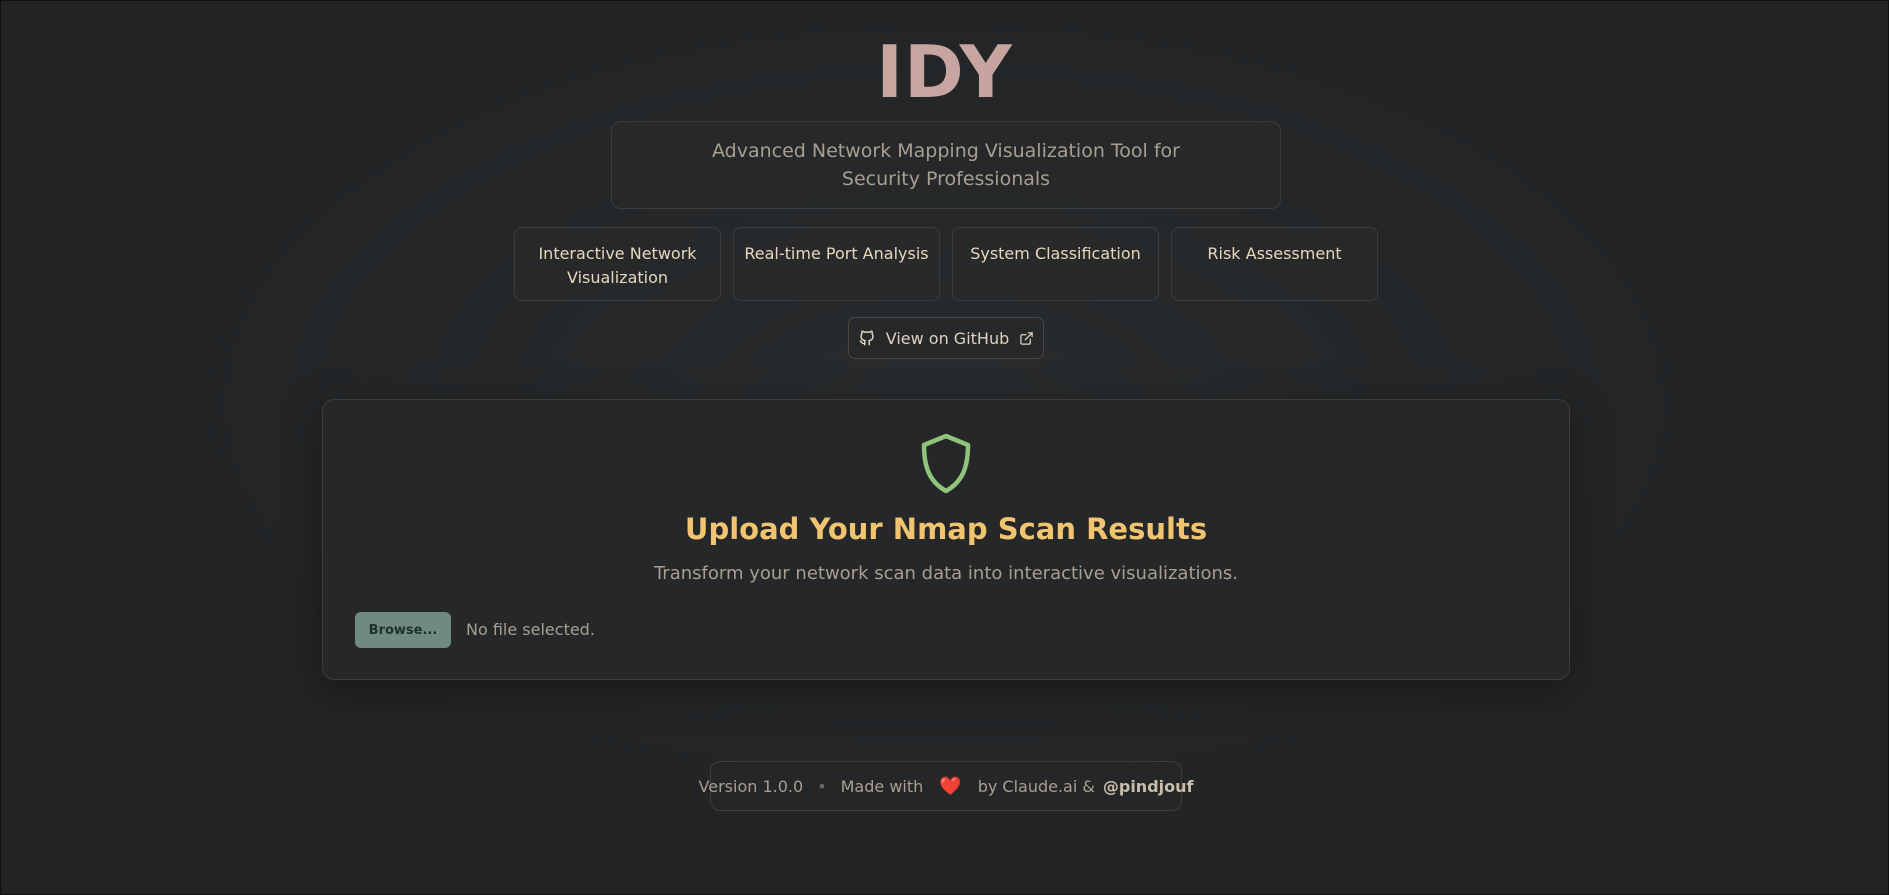 This screenshot has width=1889, height=895. What do you see at coordinates (617, 264) in the screenshot?
I see `feature-card-interactive-network: Interactive Network Visualization` at bounding box center [617, 264].